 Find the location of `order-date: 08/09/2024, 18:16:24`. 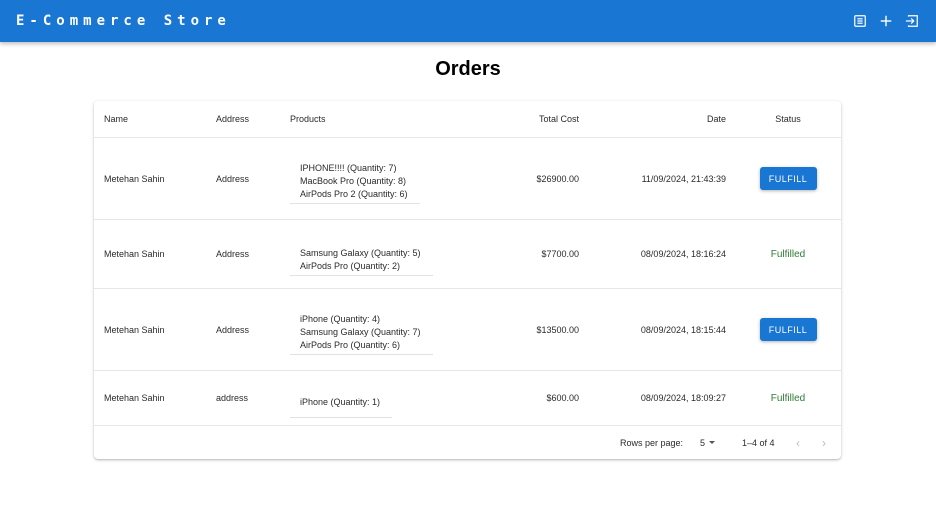

order-date: 08/09/2024, 18:16:24 is located at coordinates (683, 254).